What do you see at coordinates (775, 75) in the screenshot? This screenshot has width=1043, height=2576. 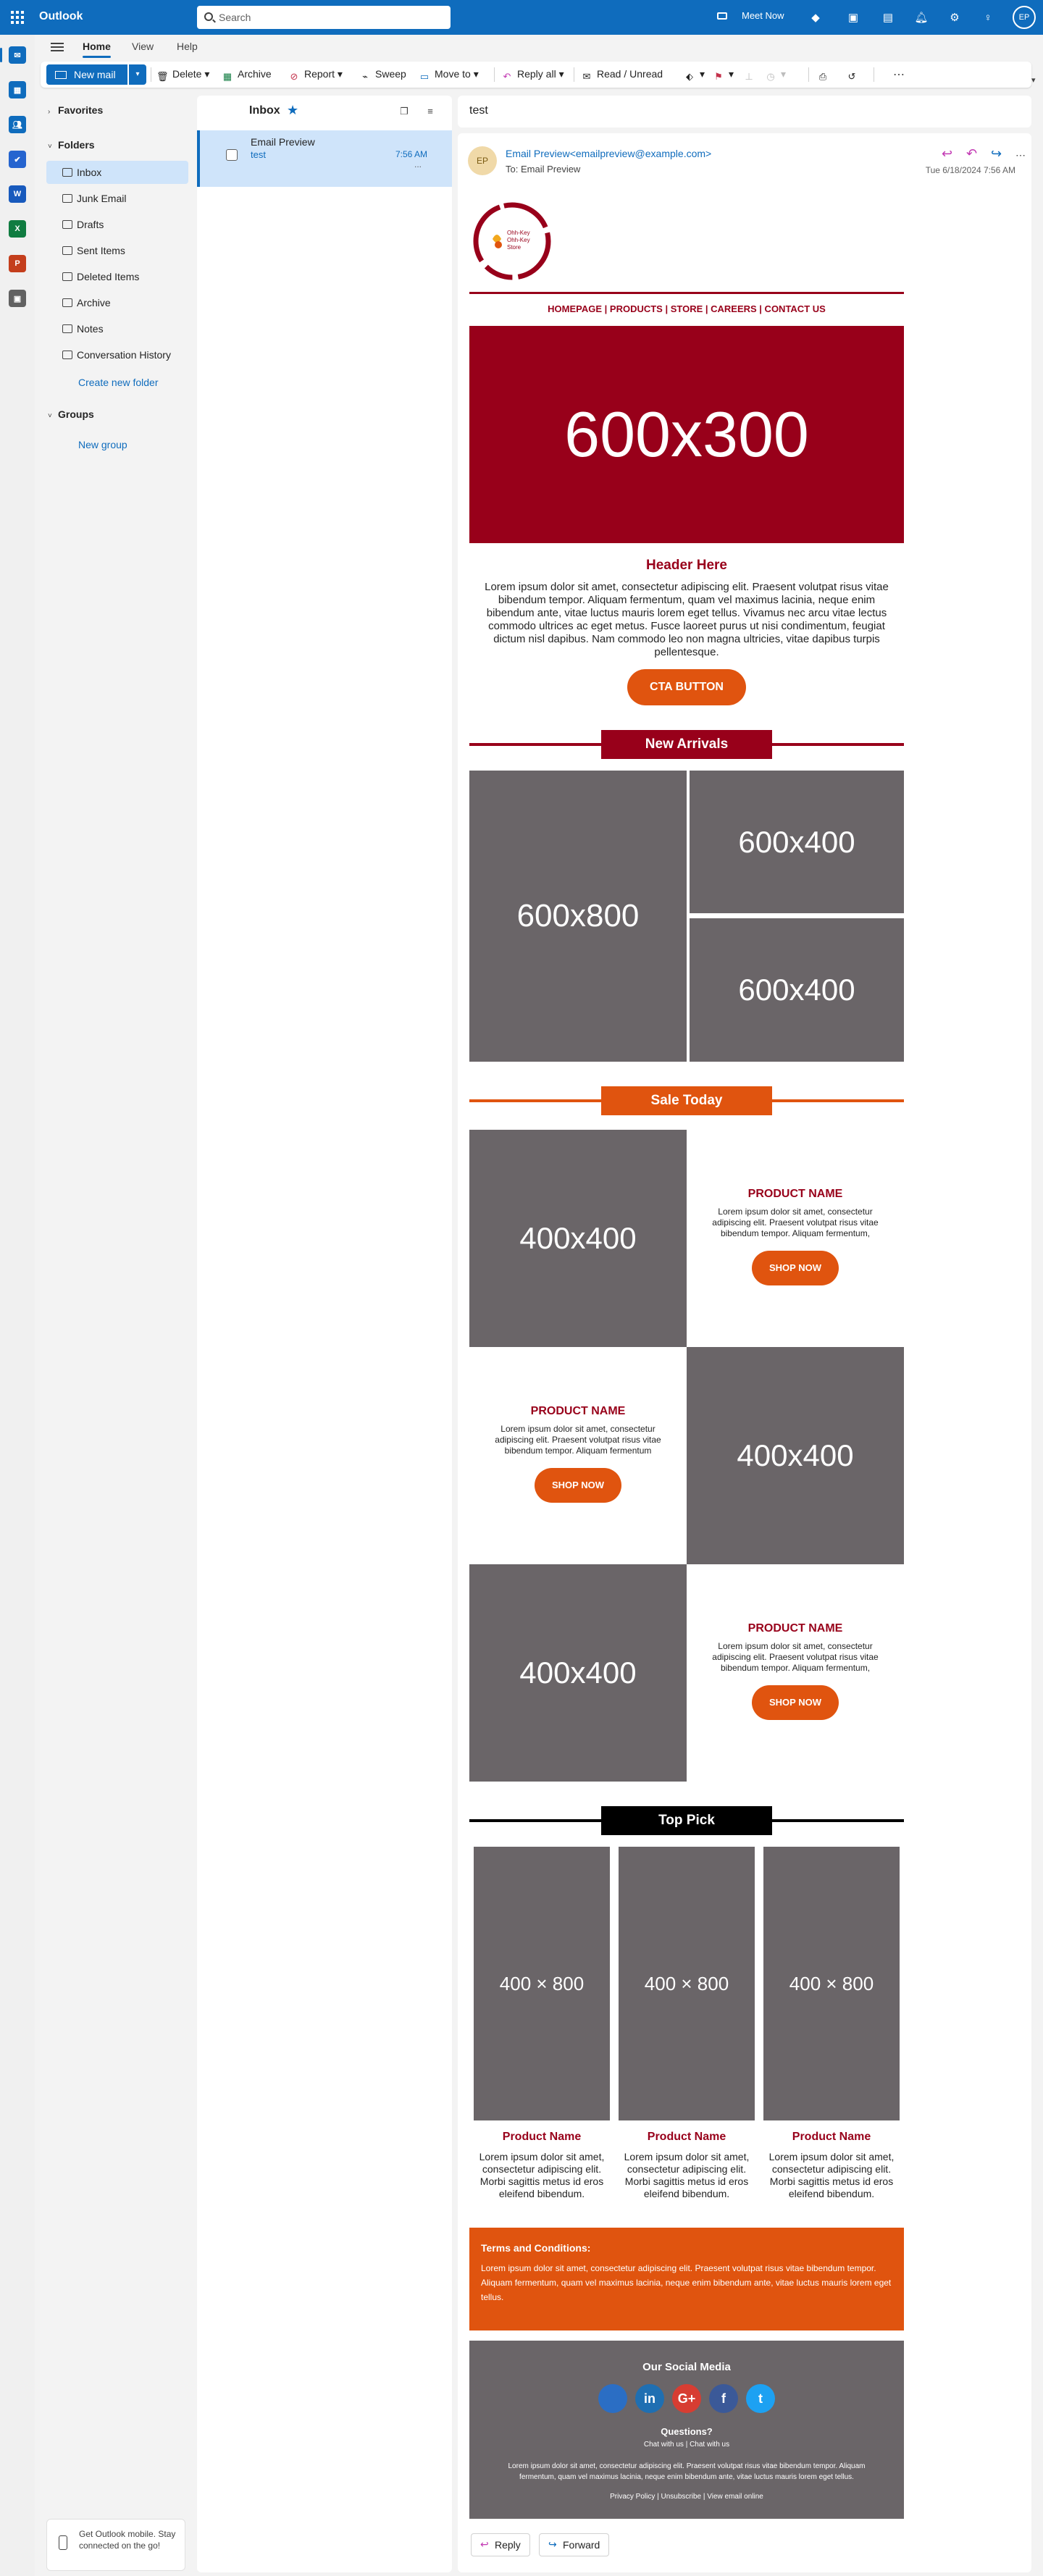 I see `snooze-button: ◷ ▾` at bounding box center [775, 75].